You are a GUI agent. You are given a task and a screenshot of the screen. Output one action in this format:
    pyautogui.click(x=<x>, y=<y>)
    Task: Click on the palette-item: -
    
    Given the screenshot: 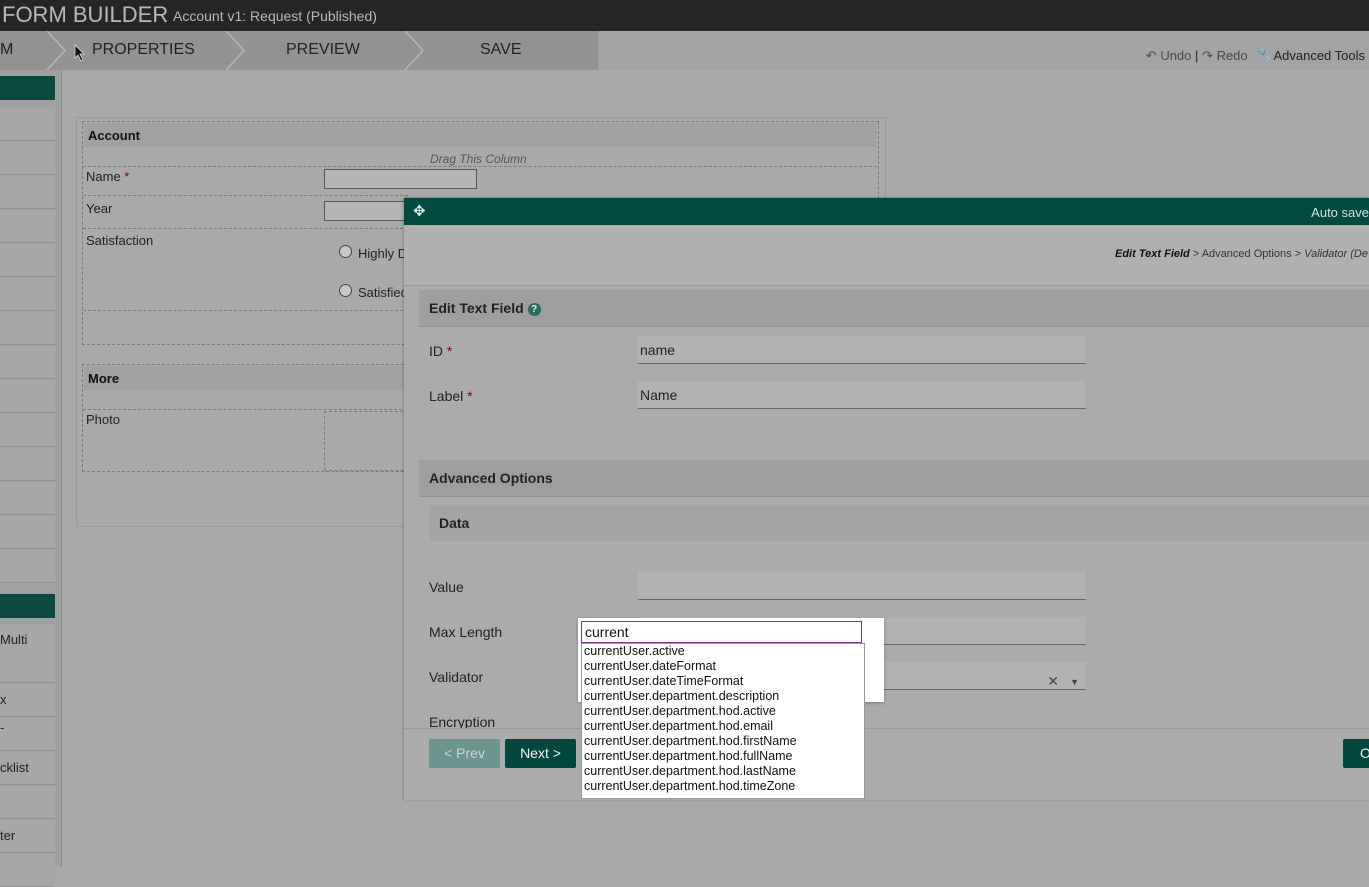 What is the action you would take?
    pyautogui.click(x=27, y=734)
    